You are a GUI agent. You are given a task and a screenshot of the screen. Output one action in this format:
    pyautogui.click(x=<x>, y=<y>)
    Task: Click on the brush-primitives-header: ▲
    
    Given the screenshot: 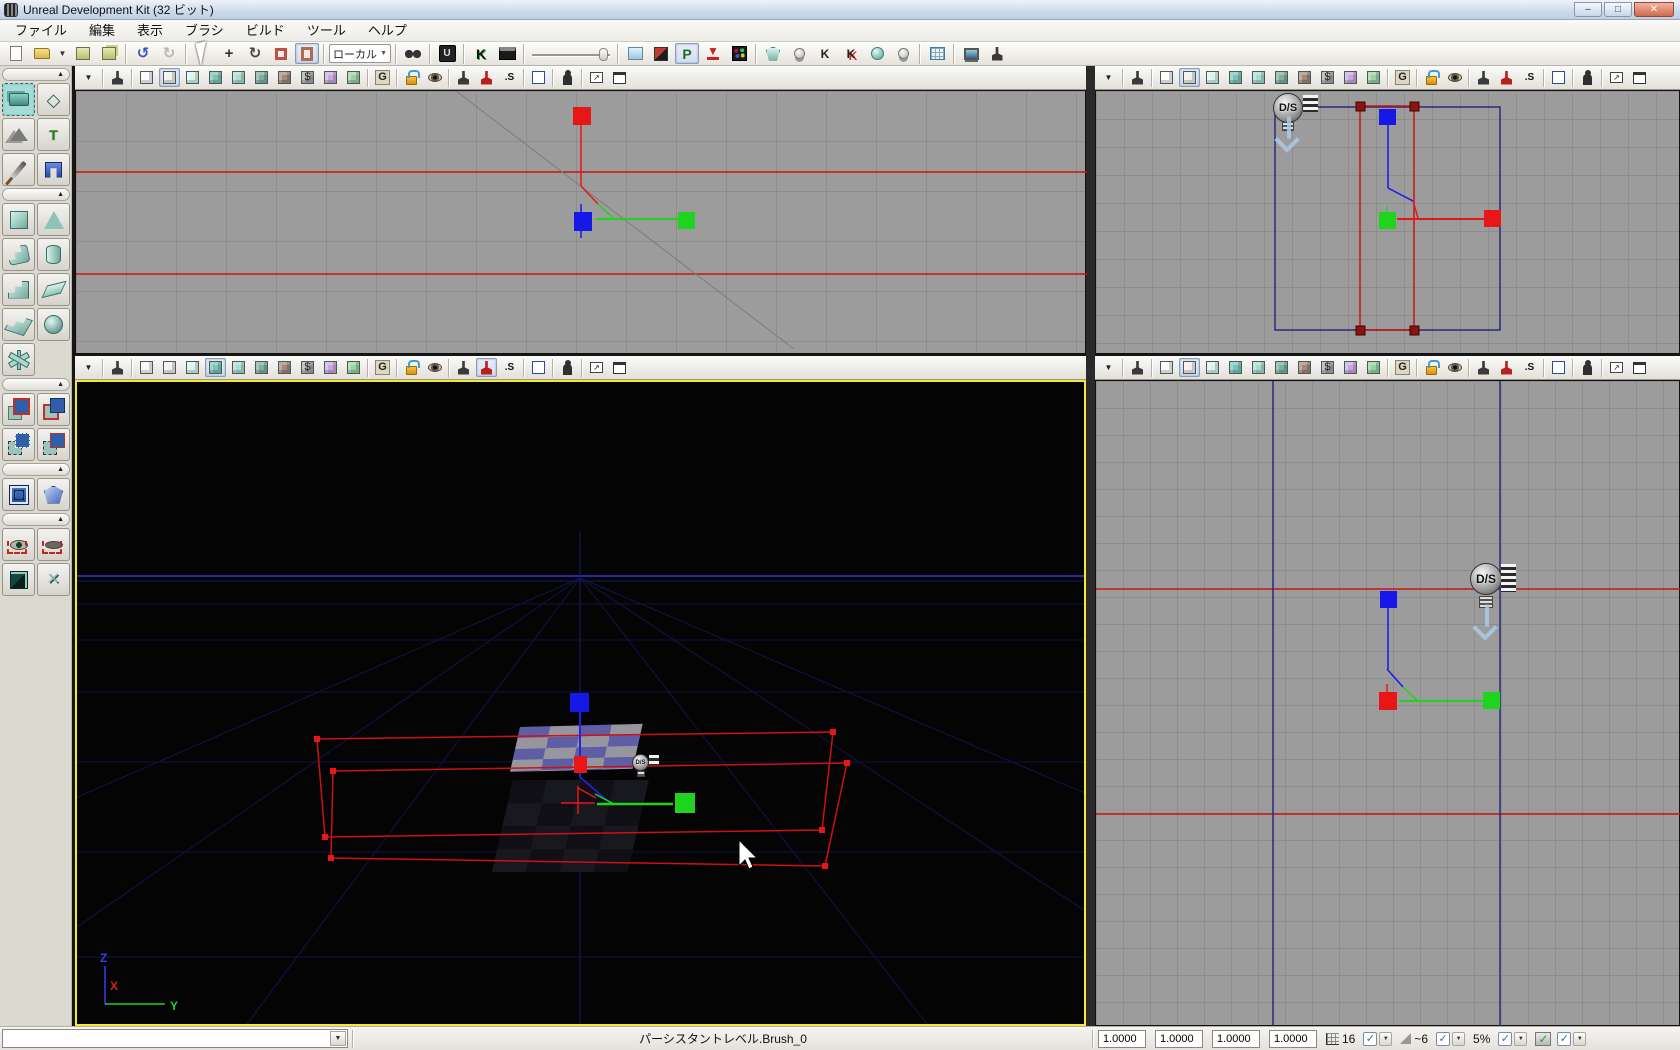 What is the action you would take?
    pyautogui.click(x=36, y=194)
    